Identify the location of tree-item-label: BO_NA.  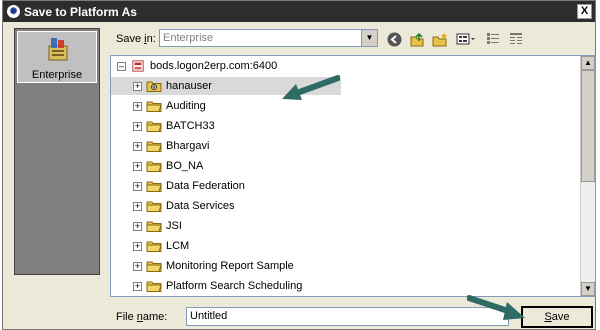
(185, 166).